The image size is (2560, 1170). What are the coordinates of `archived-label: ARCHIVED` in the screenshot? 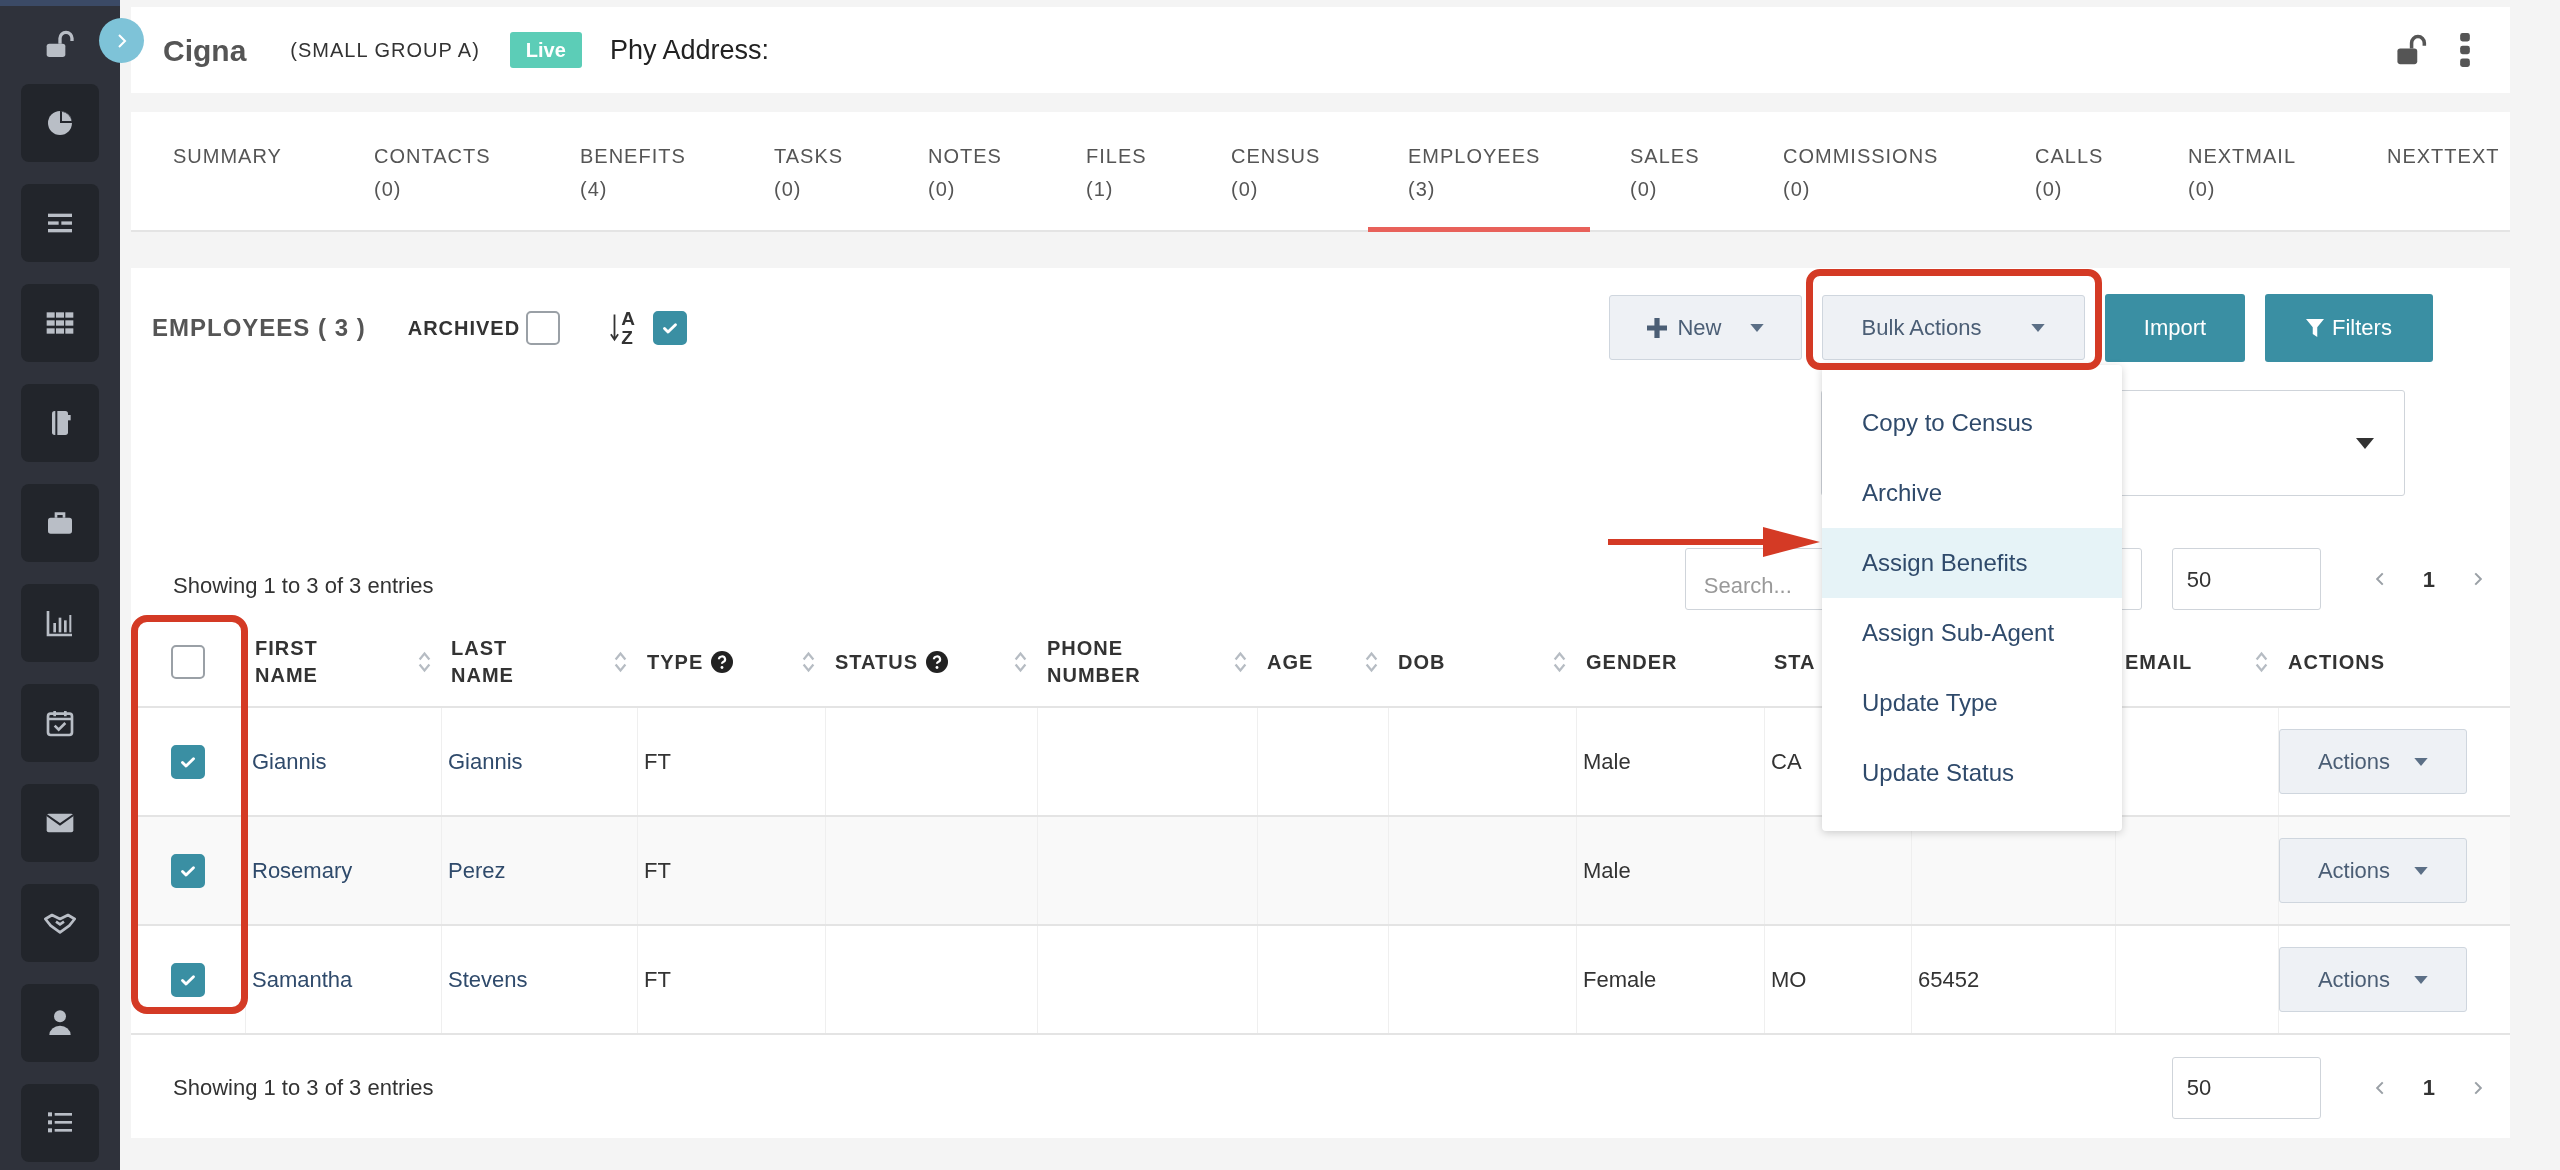 It's located at (464, 328).